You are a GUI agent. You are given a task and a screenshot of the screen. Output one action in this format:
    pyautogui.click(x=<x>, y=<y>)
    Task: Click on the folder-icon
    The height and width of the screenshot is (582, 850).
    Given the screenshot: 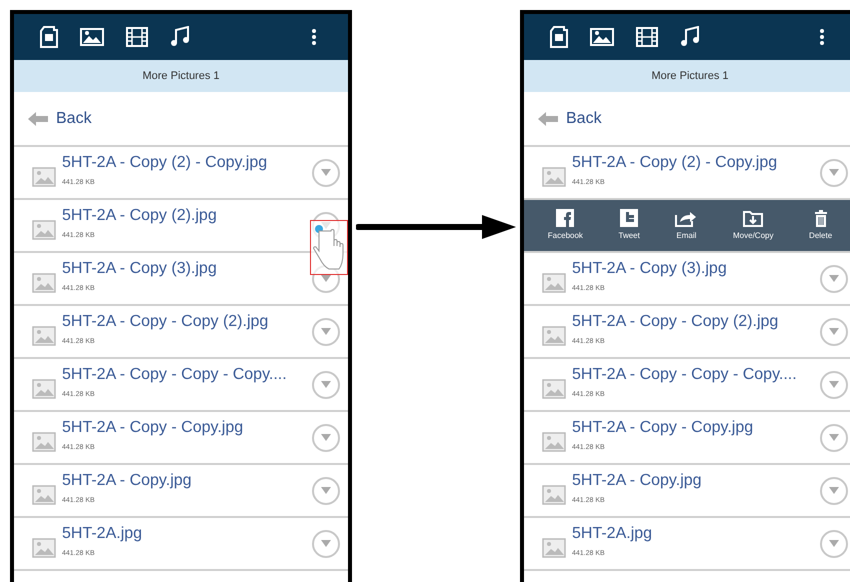 What is the action you would take?
    pyautogui.click(x=753, y=218)
    